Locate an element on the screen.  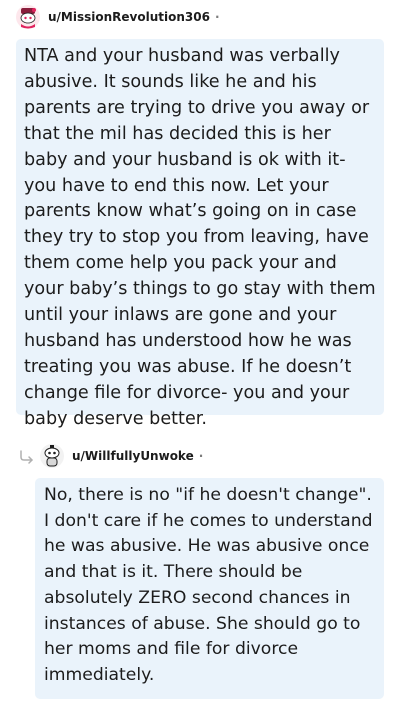
reply-header: u/WillfullyUnwoke · is located at coordinates (110, 456).